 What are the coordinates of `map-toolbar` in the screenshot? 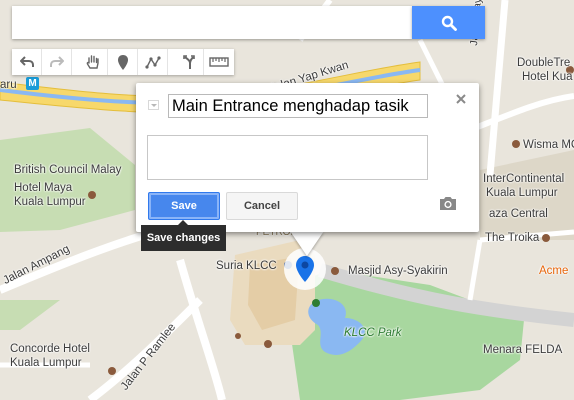 It's located at (123, 62).